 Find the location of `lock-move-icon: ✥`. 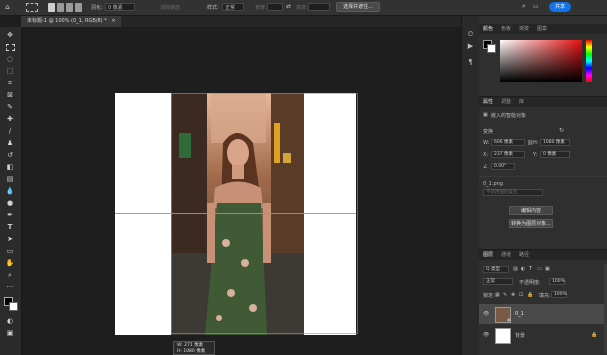

lock-move-icon: ✥ is located at coordinates (513, 295).